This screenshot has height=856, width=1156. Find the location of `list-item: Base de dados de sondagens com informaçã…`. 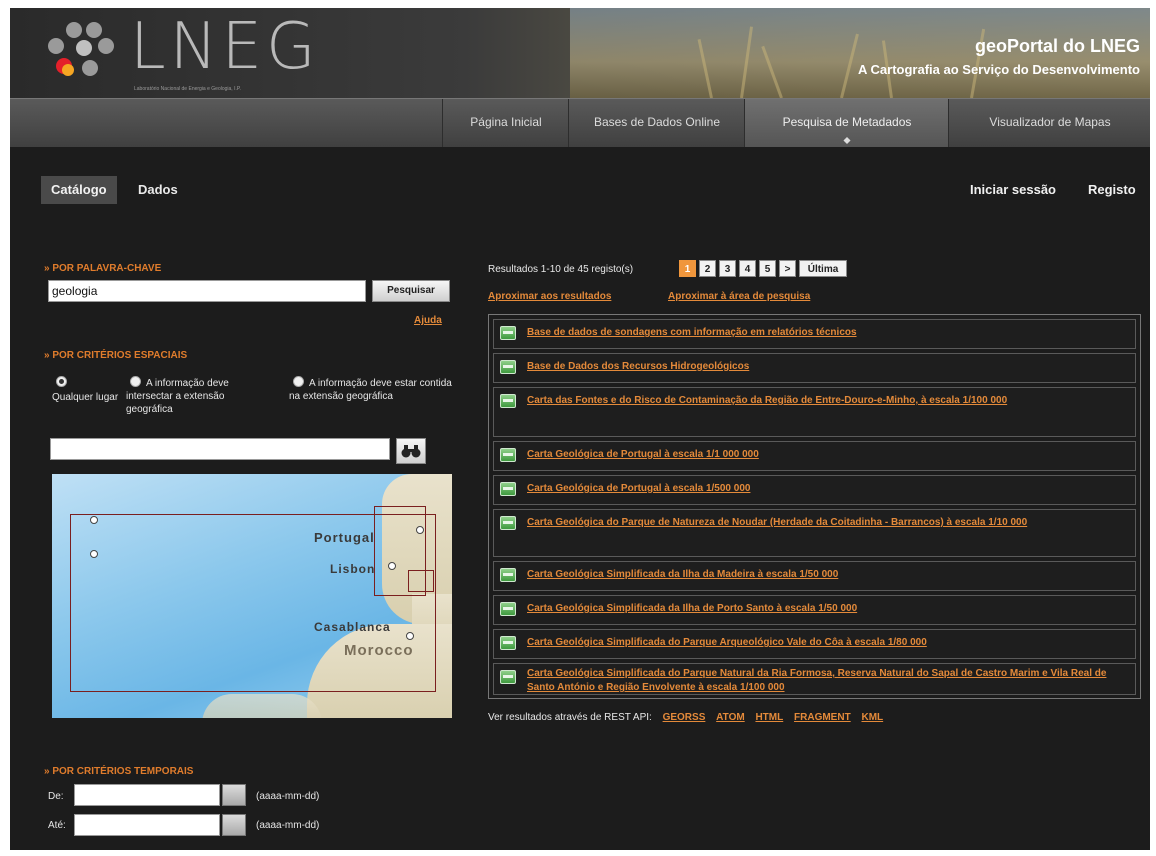

list-item: Base de dados de sondagens com informaçã… is located at coordinates (814, 334).